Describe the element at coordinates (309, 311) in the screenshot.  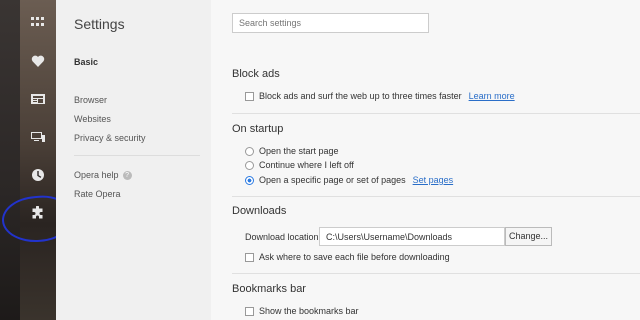
I see `bookmarks-bar-label: Show the bookmarks bar` at that location.